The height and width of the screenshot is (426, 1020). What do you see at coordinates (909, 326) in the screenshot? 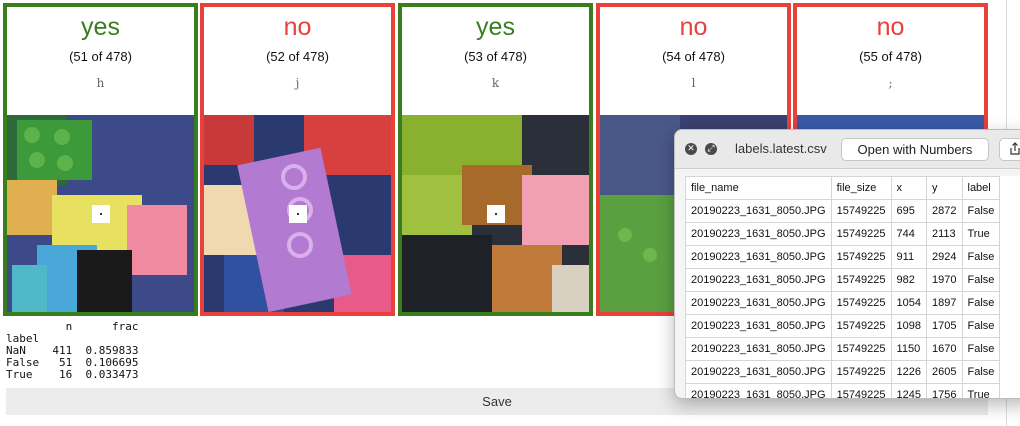
I see `table-cell: 1098` at bounding box center [909, 326].